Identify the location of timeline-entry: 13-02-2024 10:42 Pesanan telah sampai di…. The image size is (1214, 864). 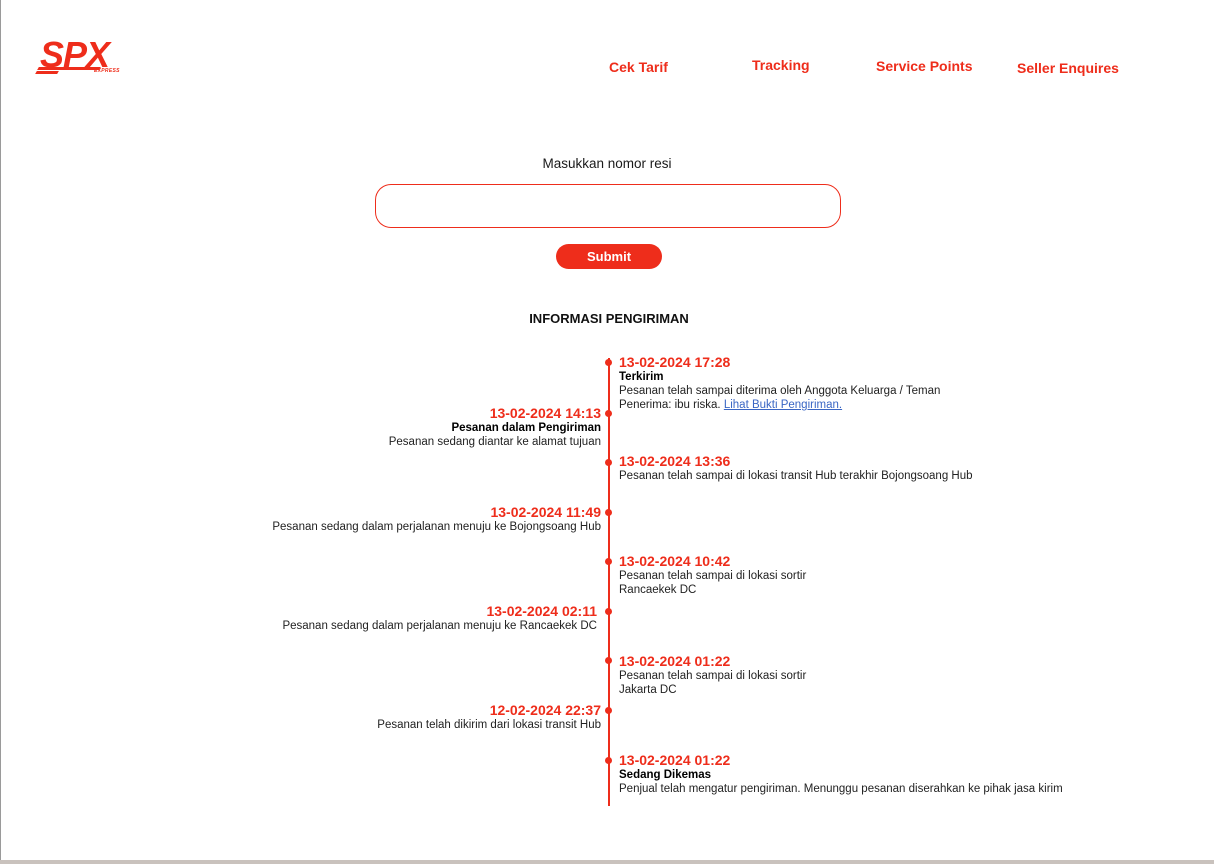
(712, 575).